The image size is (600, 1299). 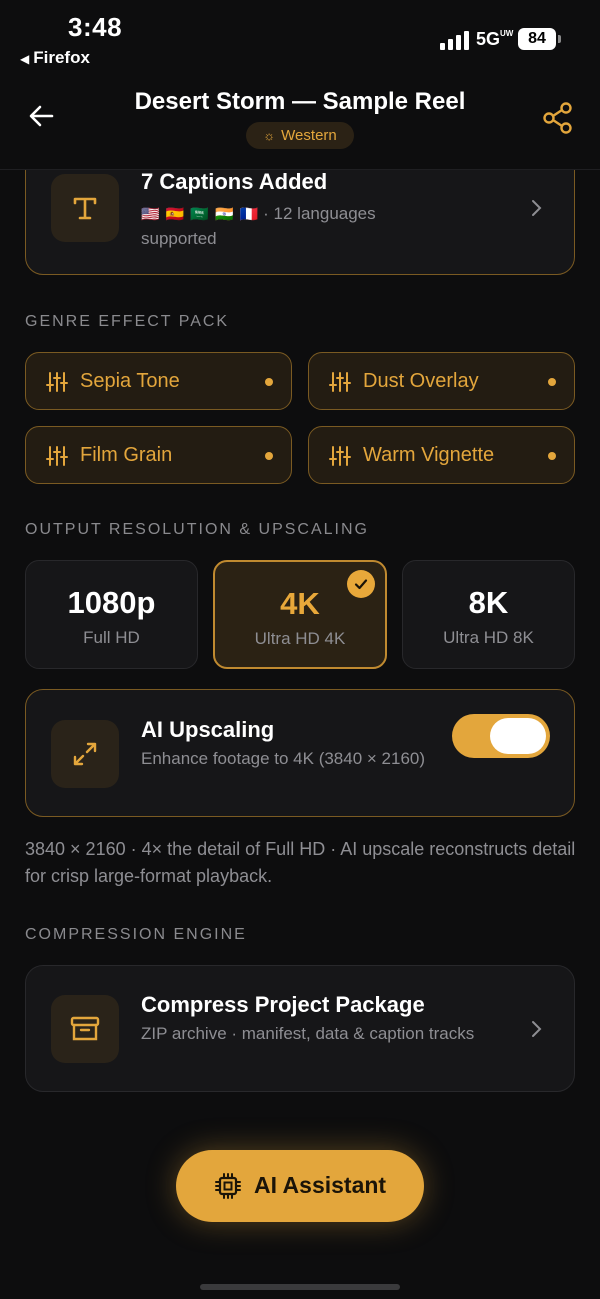 I want to click on resolution-option-1080p: 1080p Full HD, so click(x=111, y=614).